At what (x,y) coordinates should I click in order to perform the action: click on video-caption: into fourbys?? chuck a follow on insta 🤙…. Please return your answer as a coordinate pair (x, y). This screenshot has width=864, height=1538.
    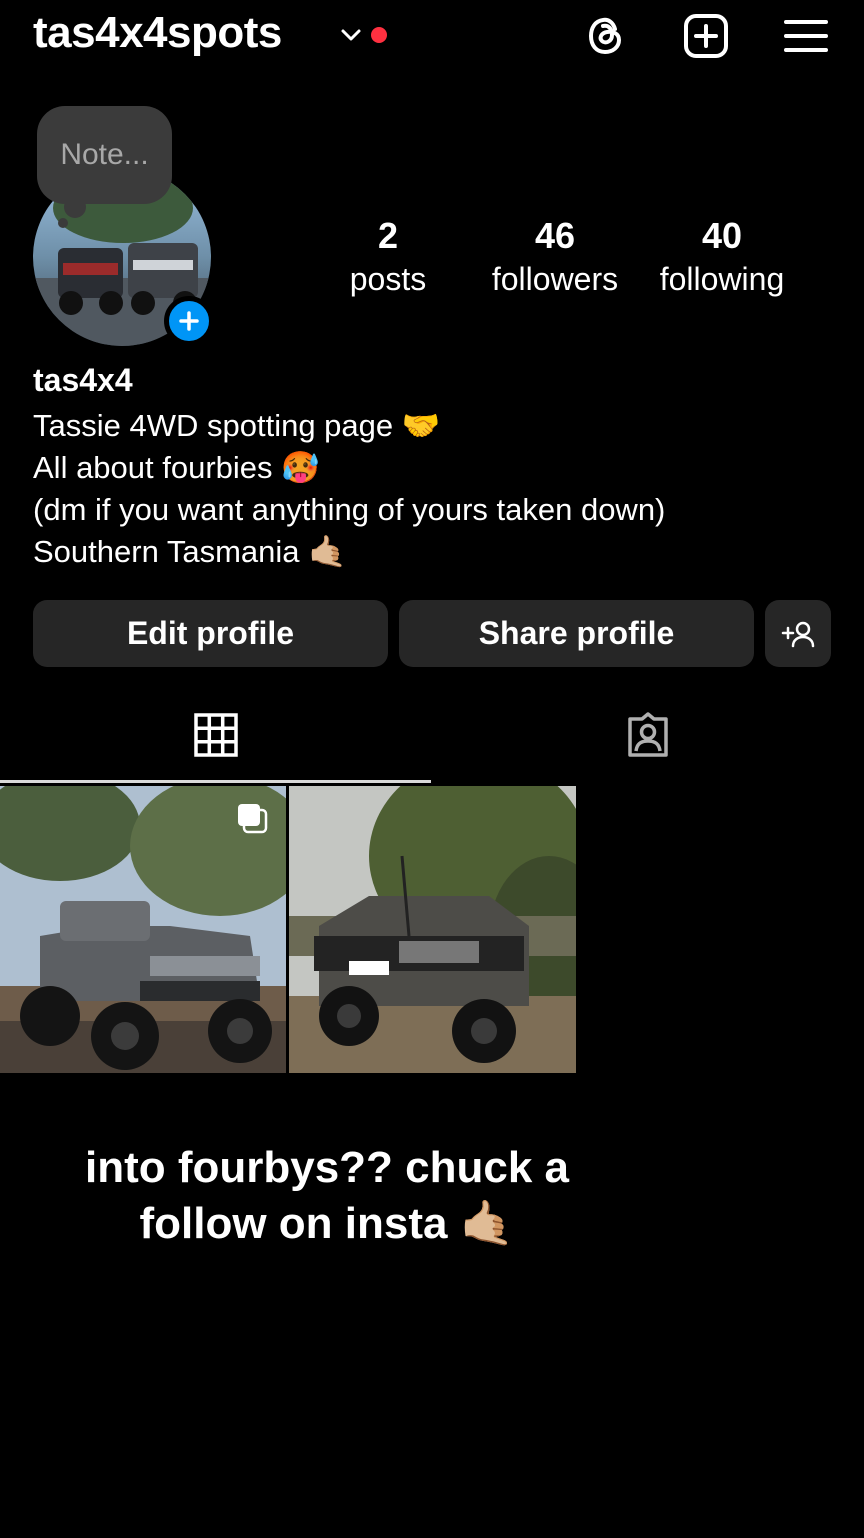
    Looking at the image, I should click on (327, 1196).